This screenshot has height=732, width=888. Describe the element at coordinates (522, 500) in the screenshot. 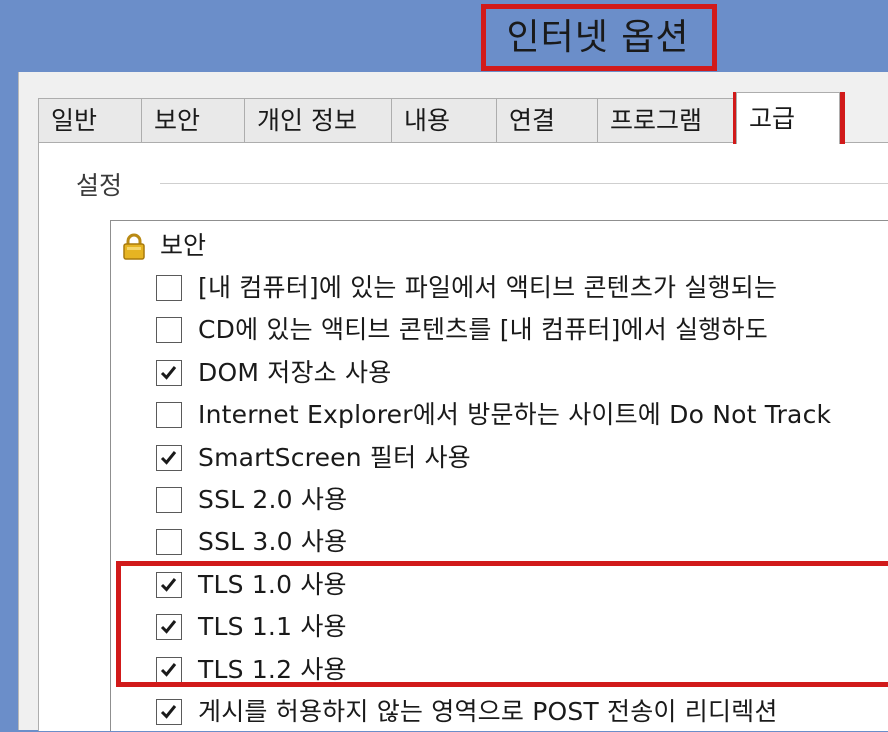

I see `setting-item: SSL 2.0 사용` at that location.